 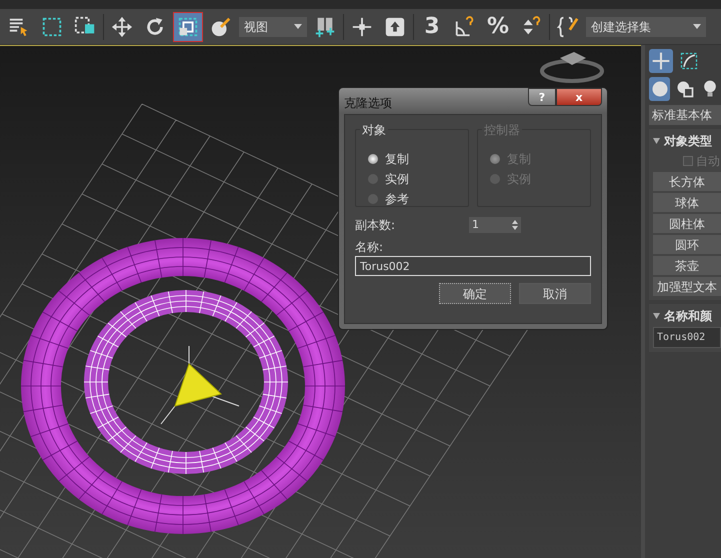 What do you see at coordinates (52, 27) in the screenshot?
I see `dashed-rectangle-icon` at bounding box center [52, 27].